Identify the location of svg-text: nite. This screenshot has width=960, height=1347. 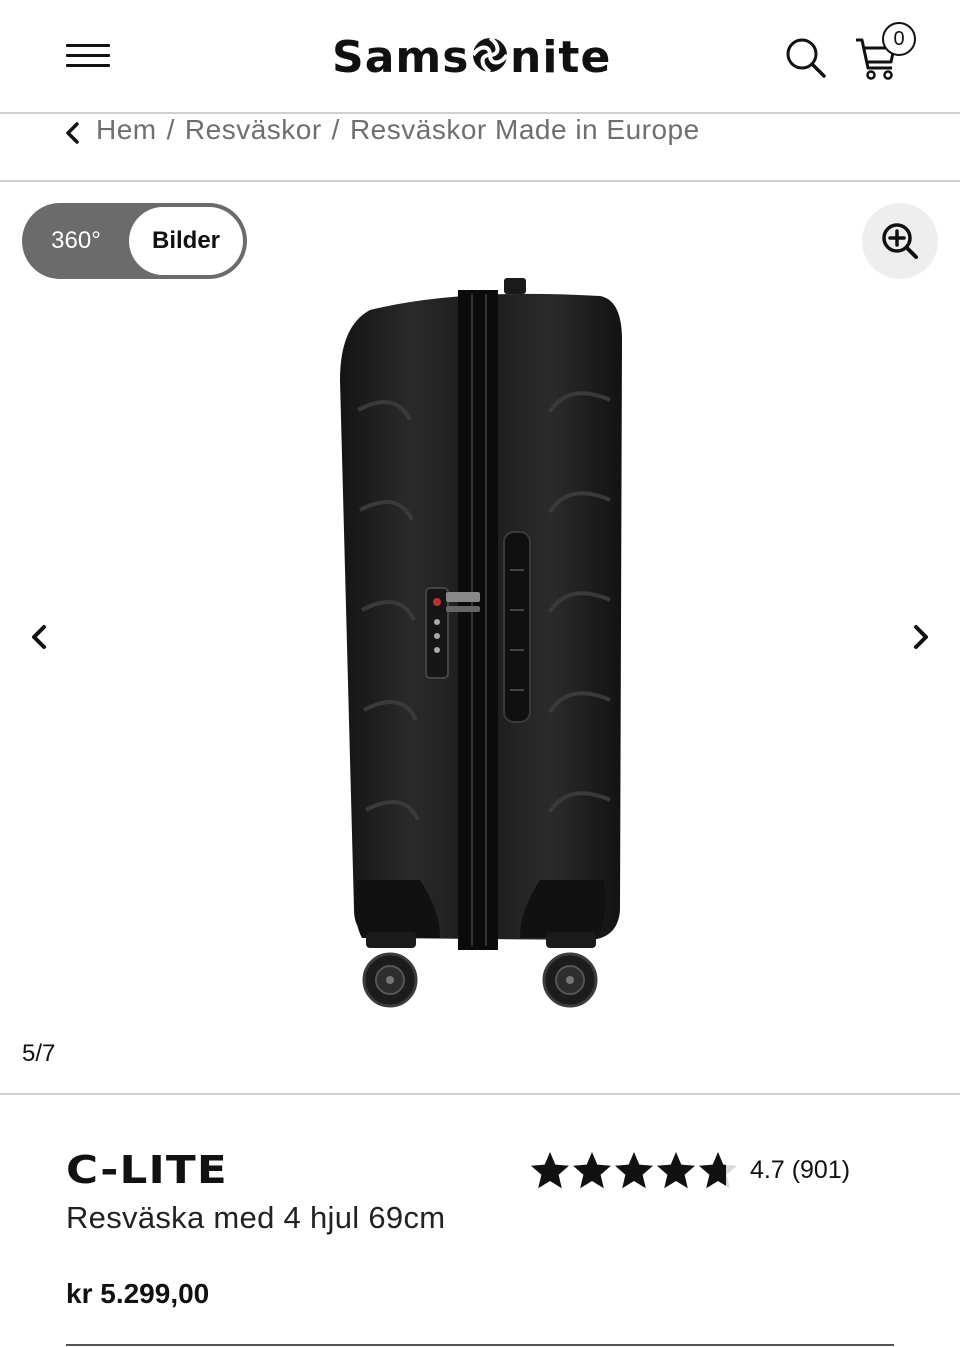
(560, 57).